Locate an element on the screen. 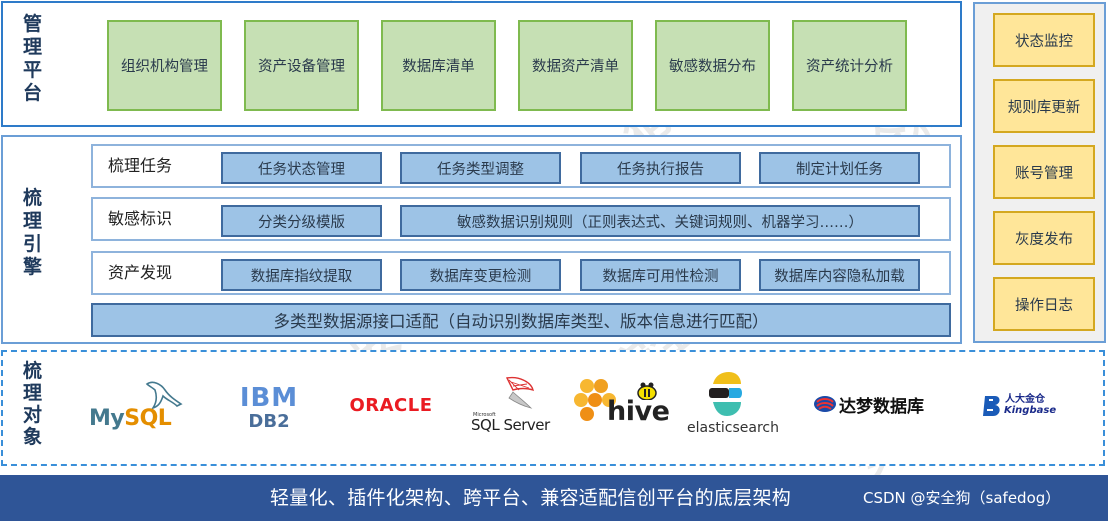 Image resolution: width=1108 pixels, height=521 pixels. engine-row-sensitive-marking: 敏感标识 分类分级模版 敏感数据识别规则（正则表达式、关键词规则、机器学习……） is located at coordinates (521, 219).